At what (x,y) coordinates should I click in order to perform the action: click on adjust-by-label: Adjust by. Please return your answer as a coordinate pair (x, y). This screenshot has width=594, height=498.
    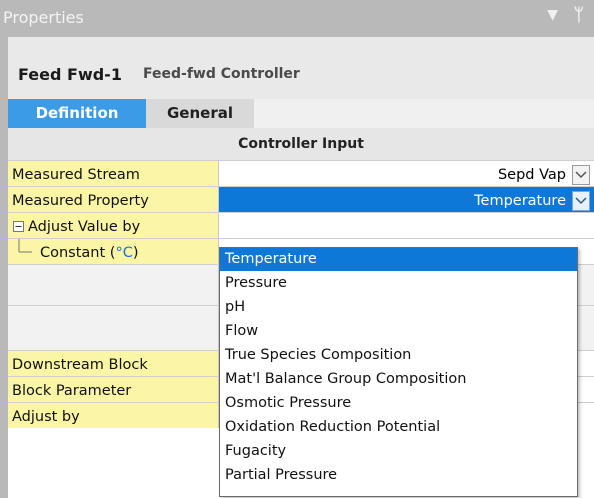
    Looking at the image, I should click on (46, 417).